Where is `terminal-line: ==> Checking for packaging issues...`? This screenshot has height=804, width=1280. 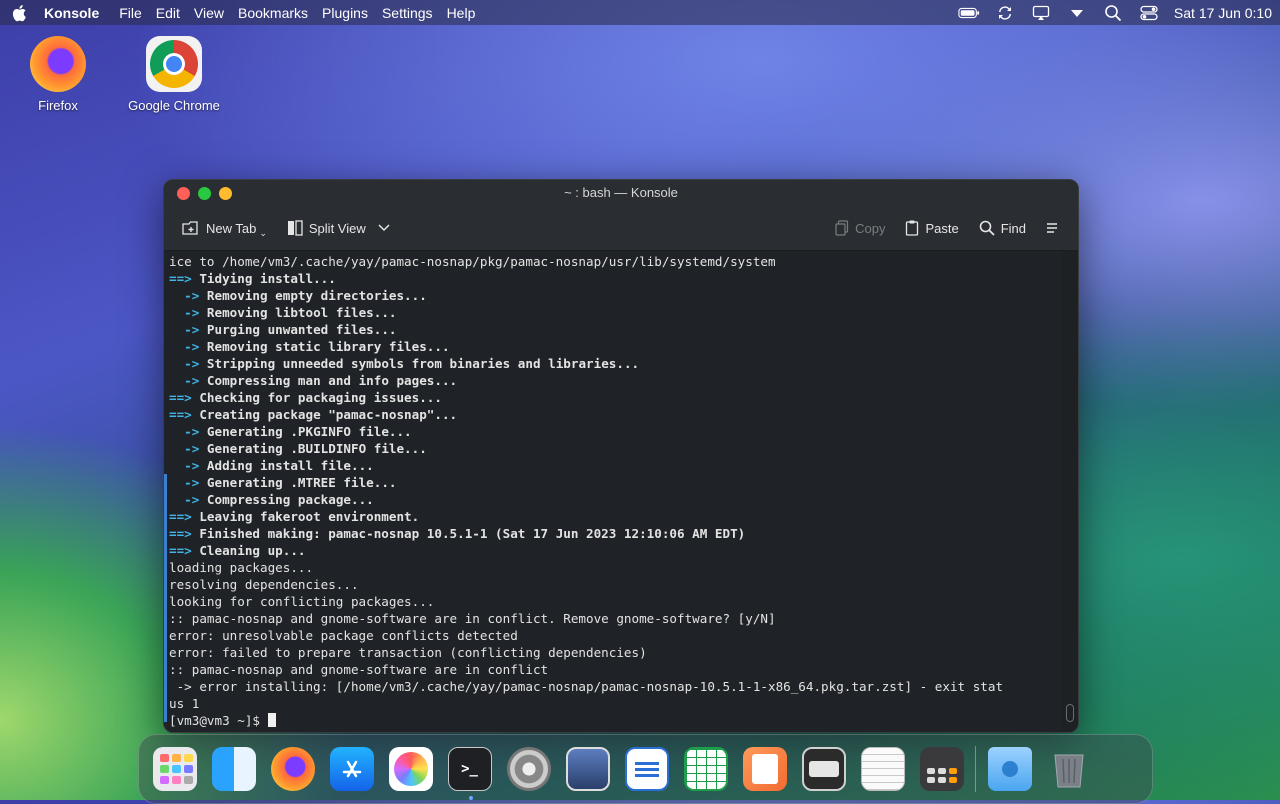
terminal-line: ==> Checking for packaging issues... is located at coordinates (305, 397).